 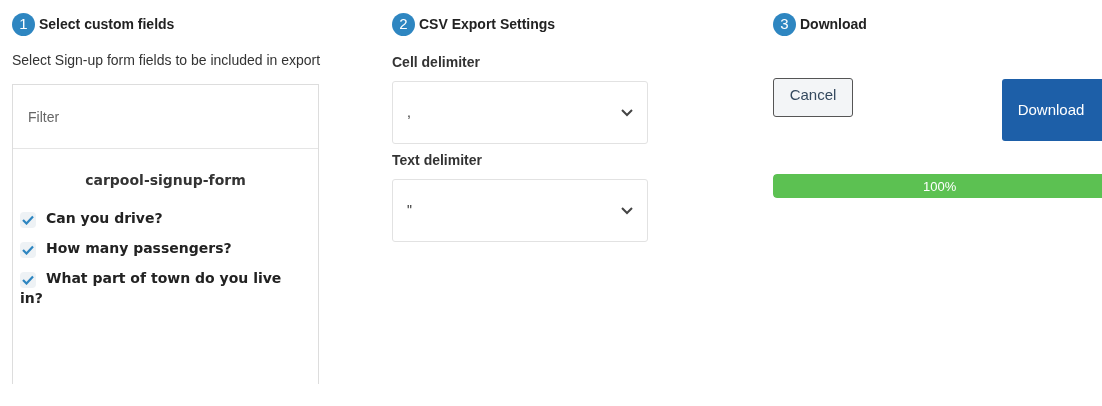 I want to click on step-title: Select custom fields, so click(x=107, y=24).